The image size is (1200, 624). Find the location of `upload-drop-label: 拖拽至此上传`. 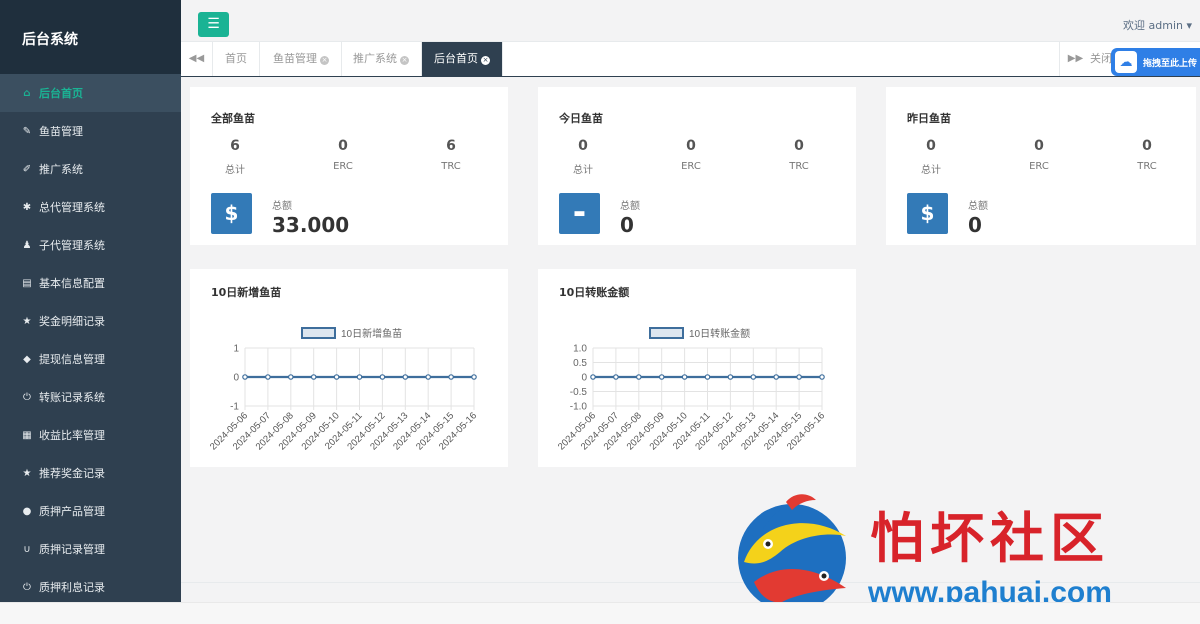

upload-drop-label: 拖拽至此上传 is located at coordinates (1170, 63).